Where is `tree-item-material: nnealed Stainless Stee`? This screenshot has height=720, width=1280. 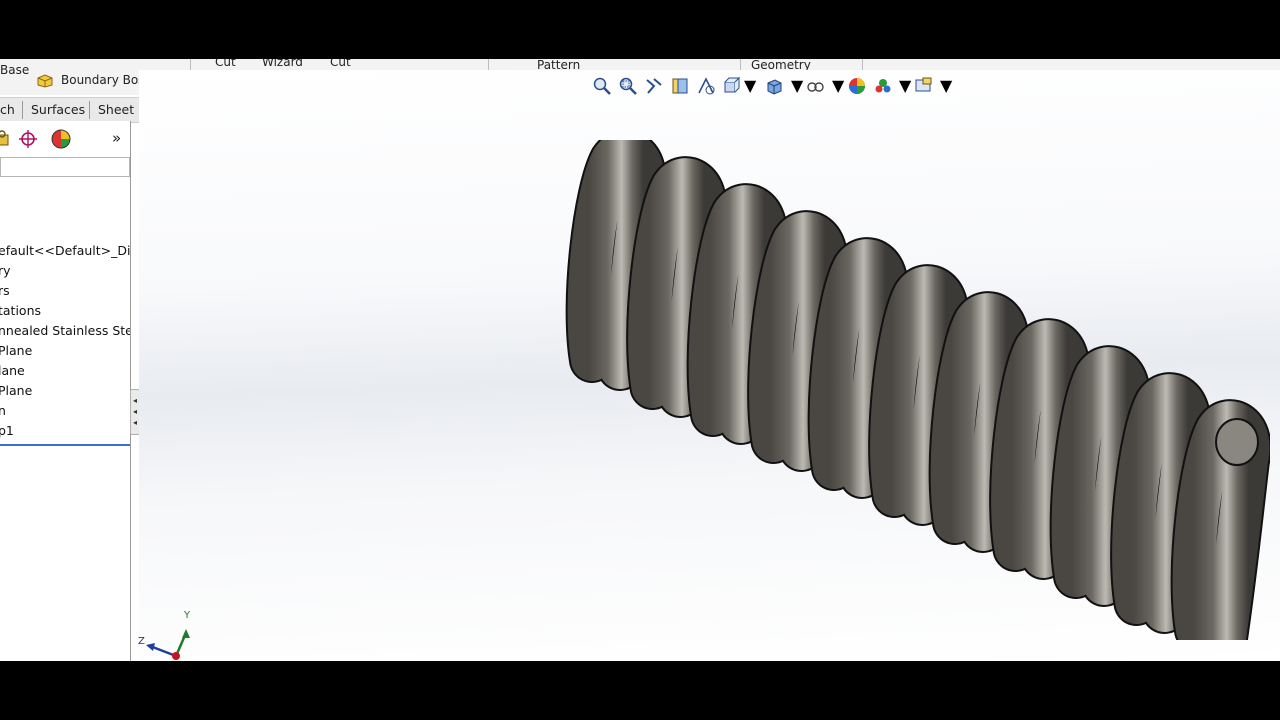 tree-item-material: nnealed Stainless Stee is located at coordinates (65, 331).